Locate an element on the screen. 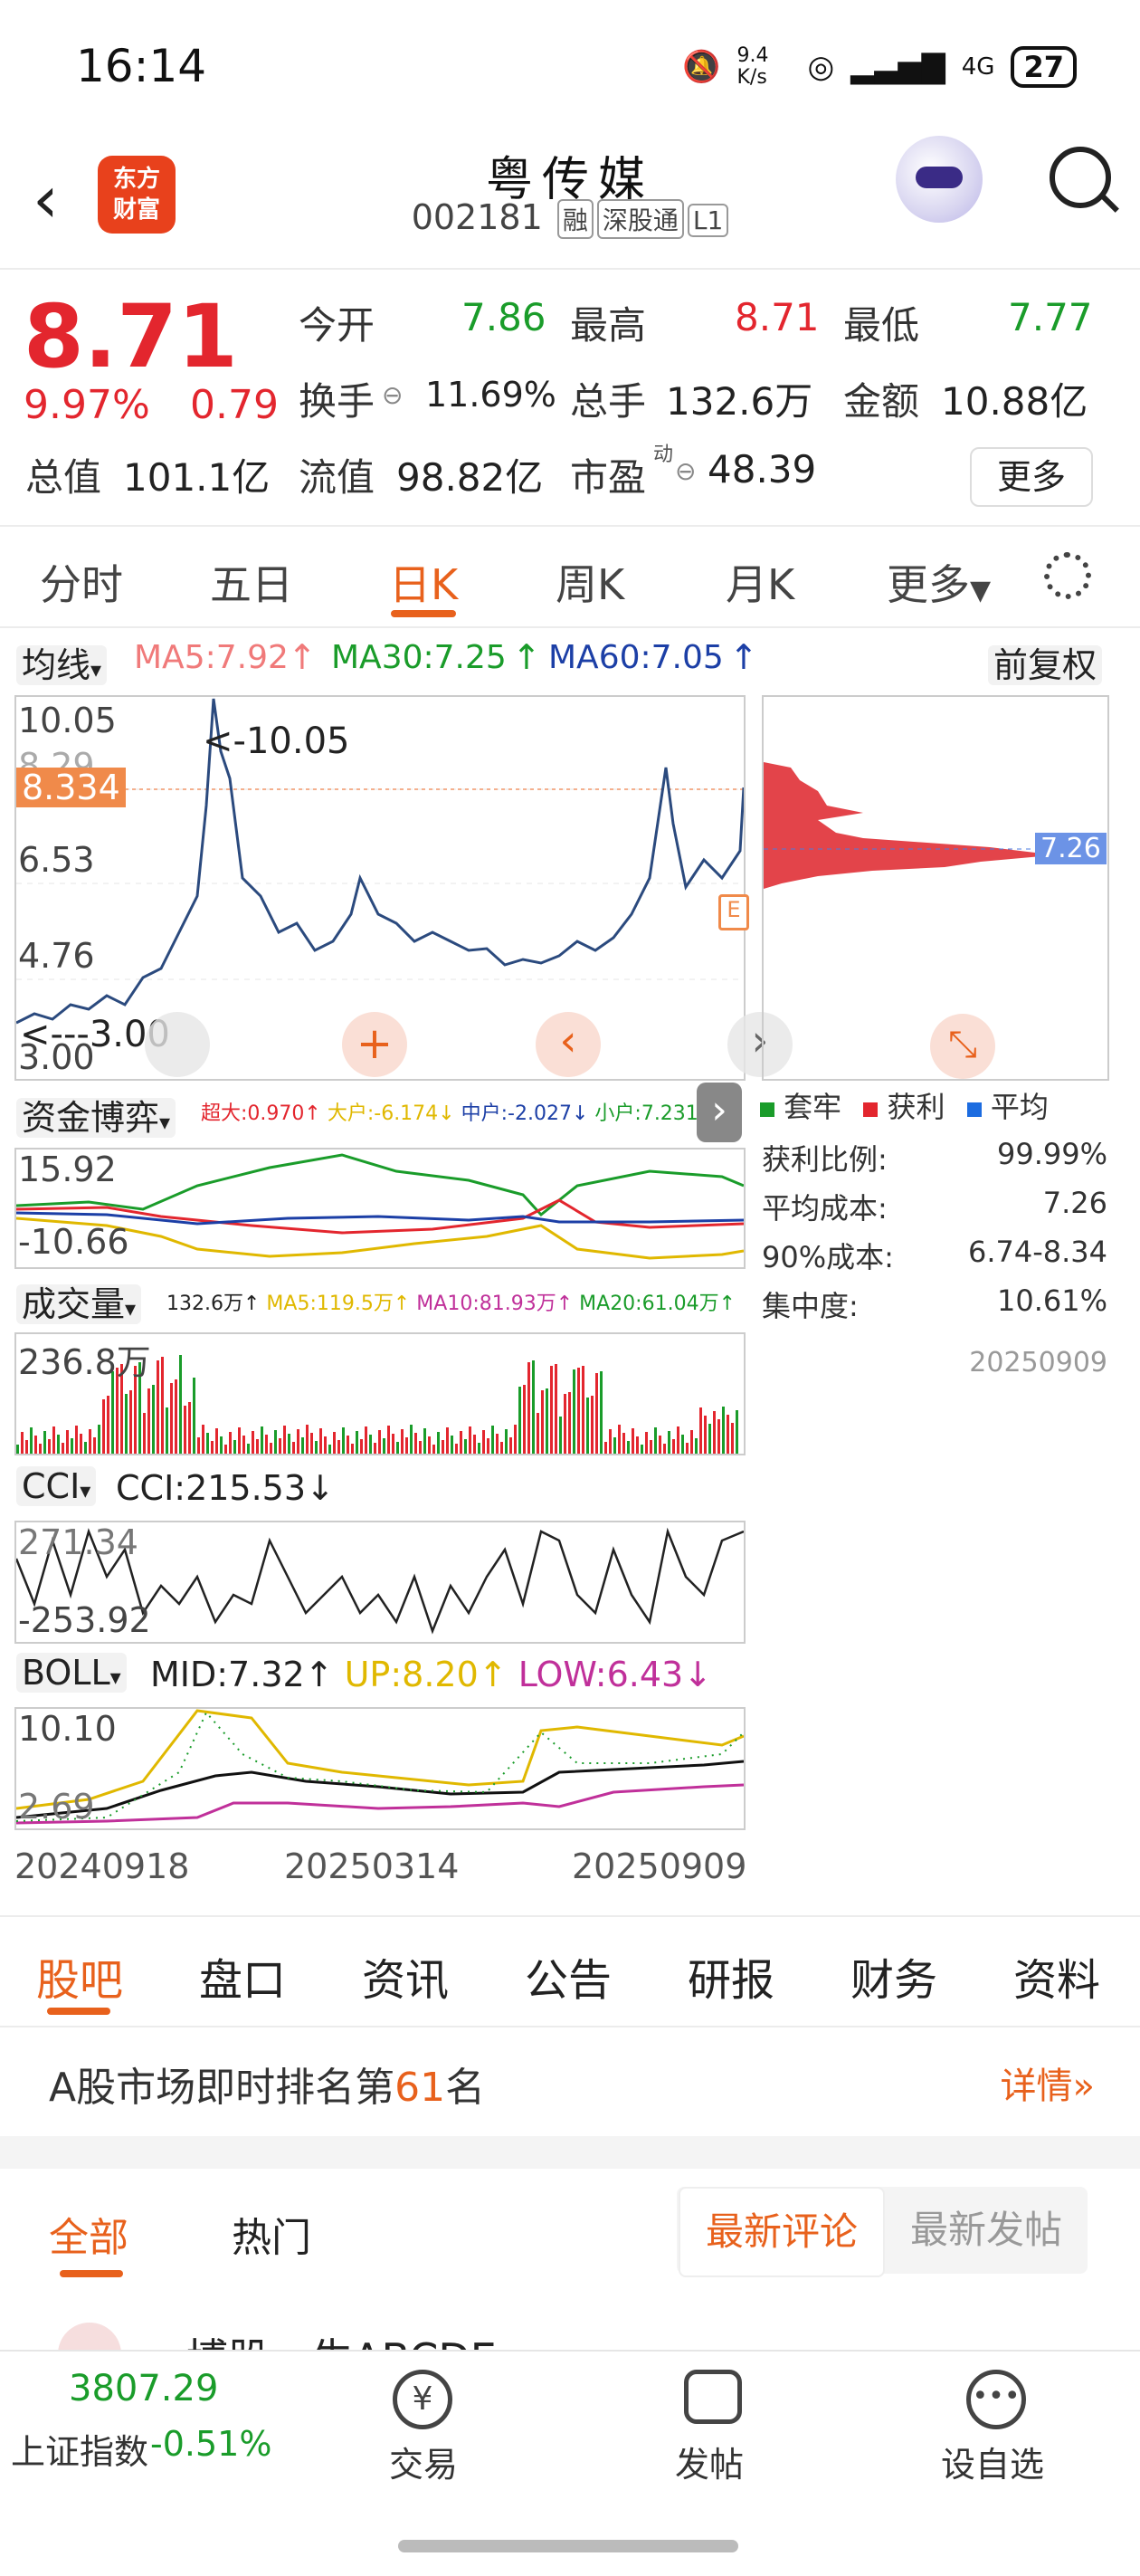 This screenshot has height=2576, width=1140. rank-banner: A股市场即时排名第61名 详情» is located at coordinates (570, 2080).